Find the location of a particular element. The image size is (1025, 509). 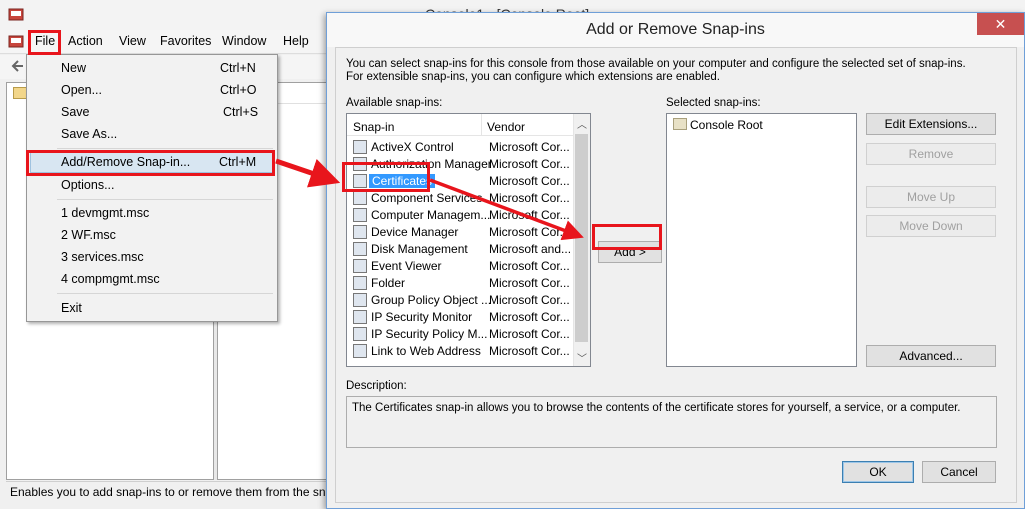

arrow-to-certificates is located at coordinates (308, 173).